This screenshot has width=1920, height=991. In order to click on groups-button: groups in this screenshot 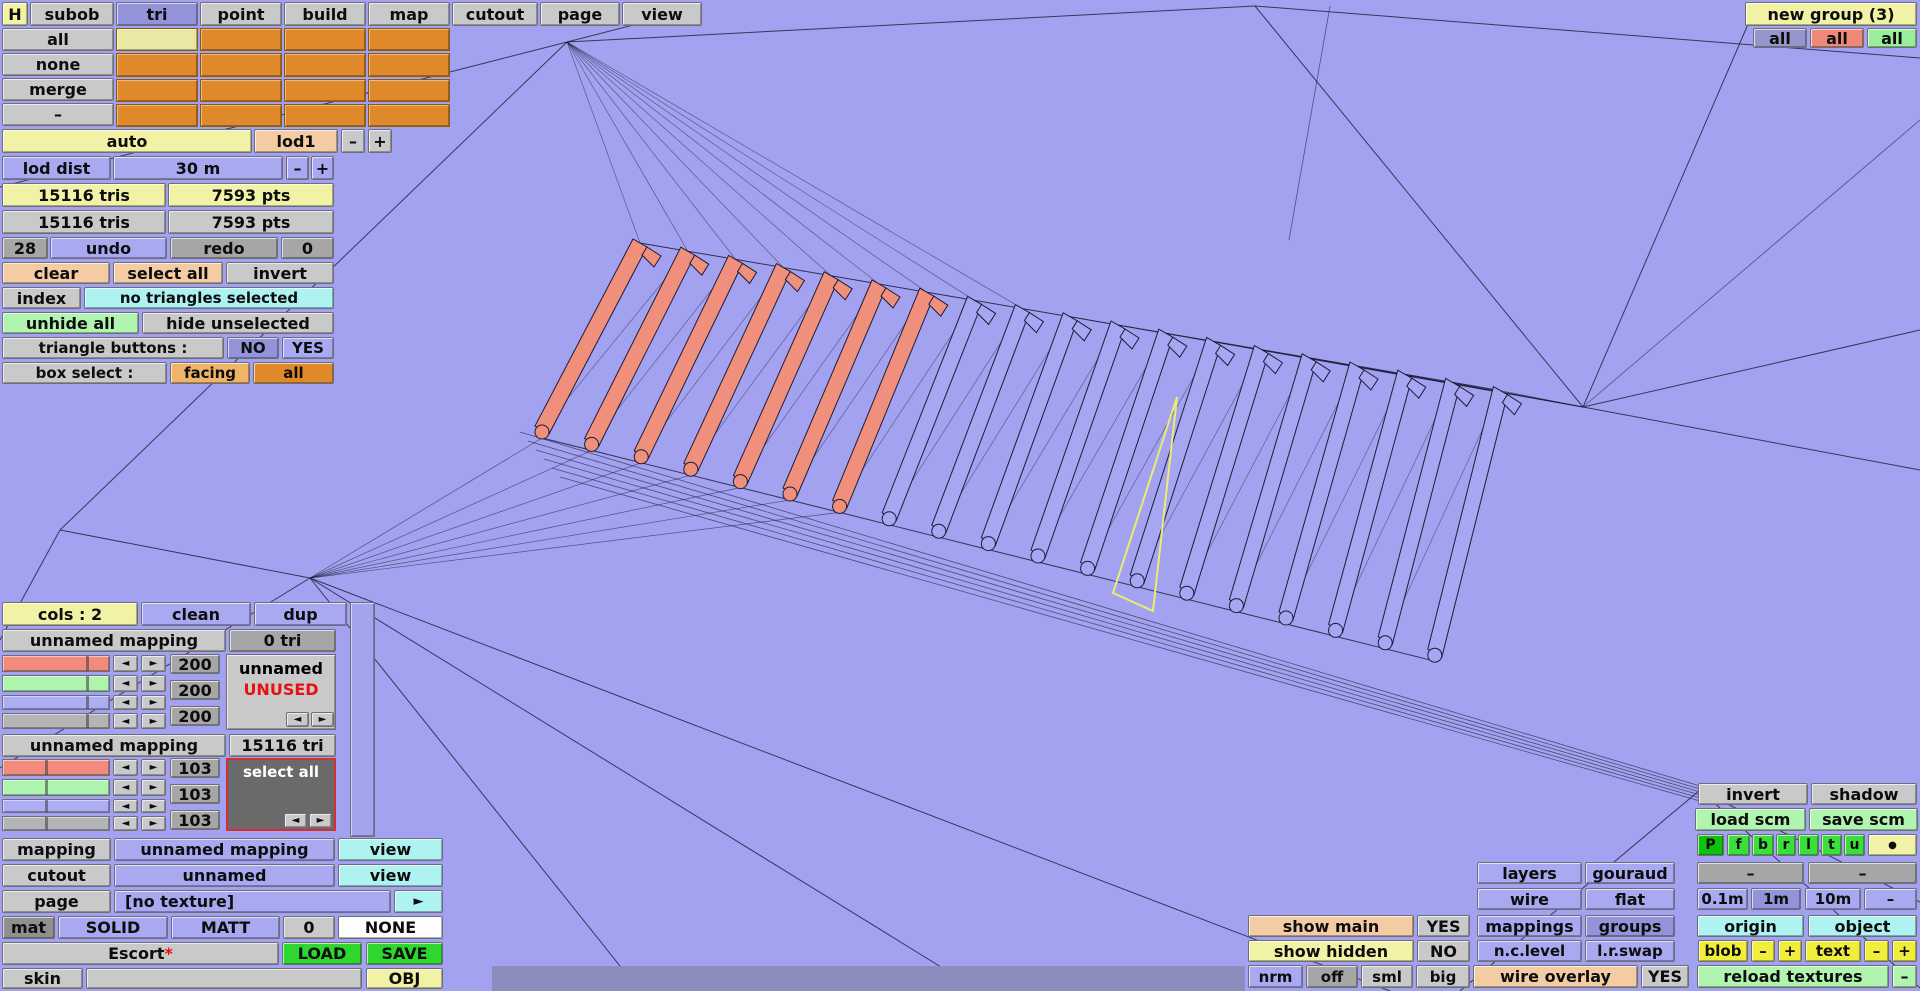, I will do `click(1630, 926)`.